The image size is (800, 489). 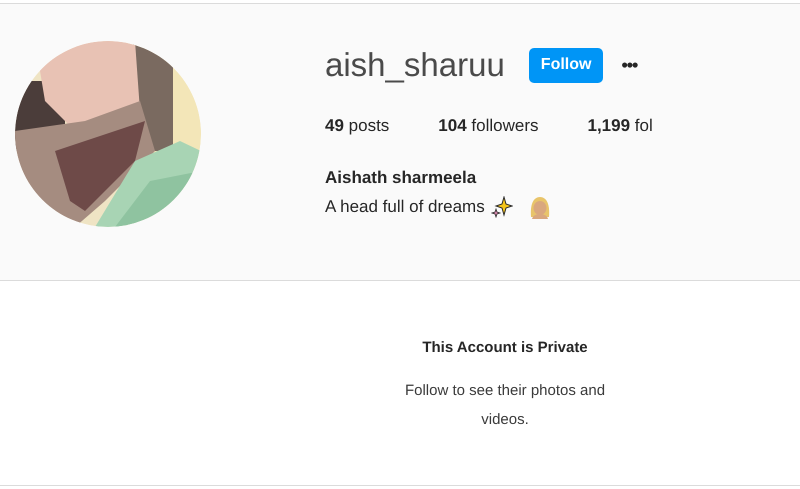 I want to click on person-icon, so click(x=539, y=206).